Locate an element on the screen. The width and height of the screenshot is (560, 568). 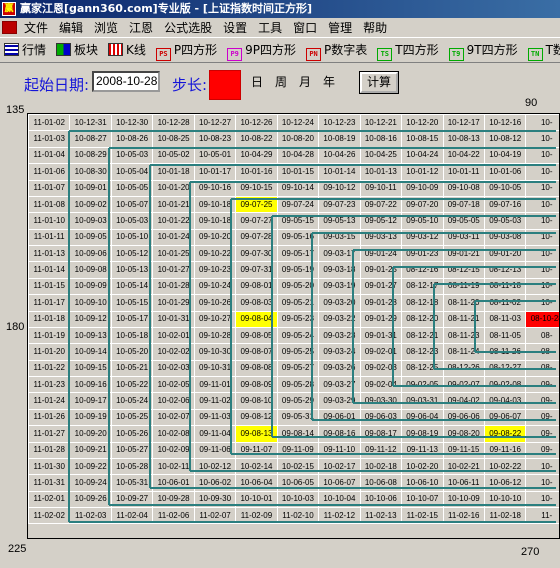
date-cell: 11-01-18 is located at coordinates (49, 319).